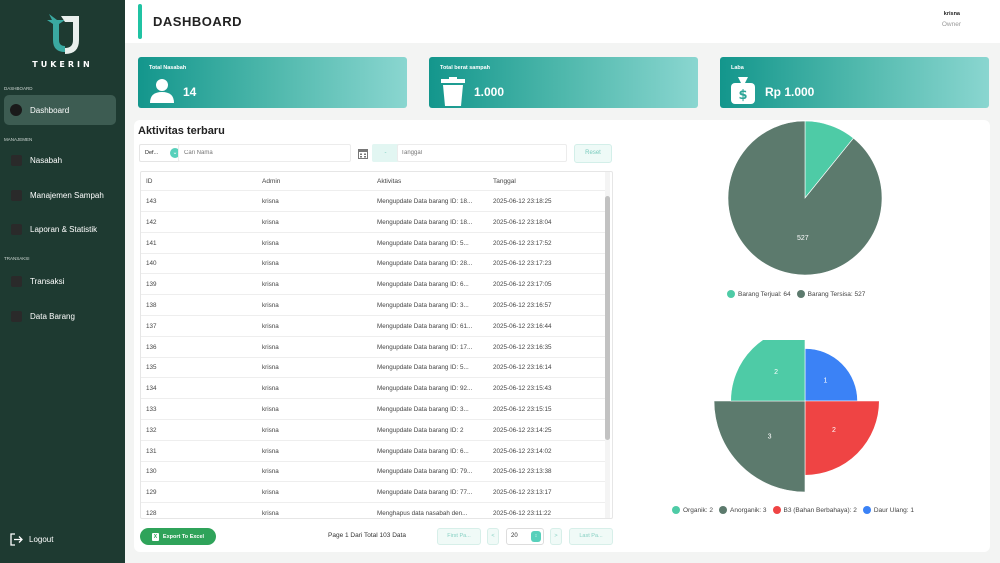  I want to click on next-page-button: >, so click(556, 536).